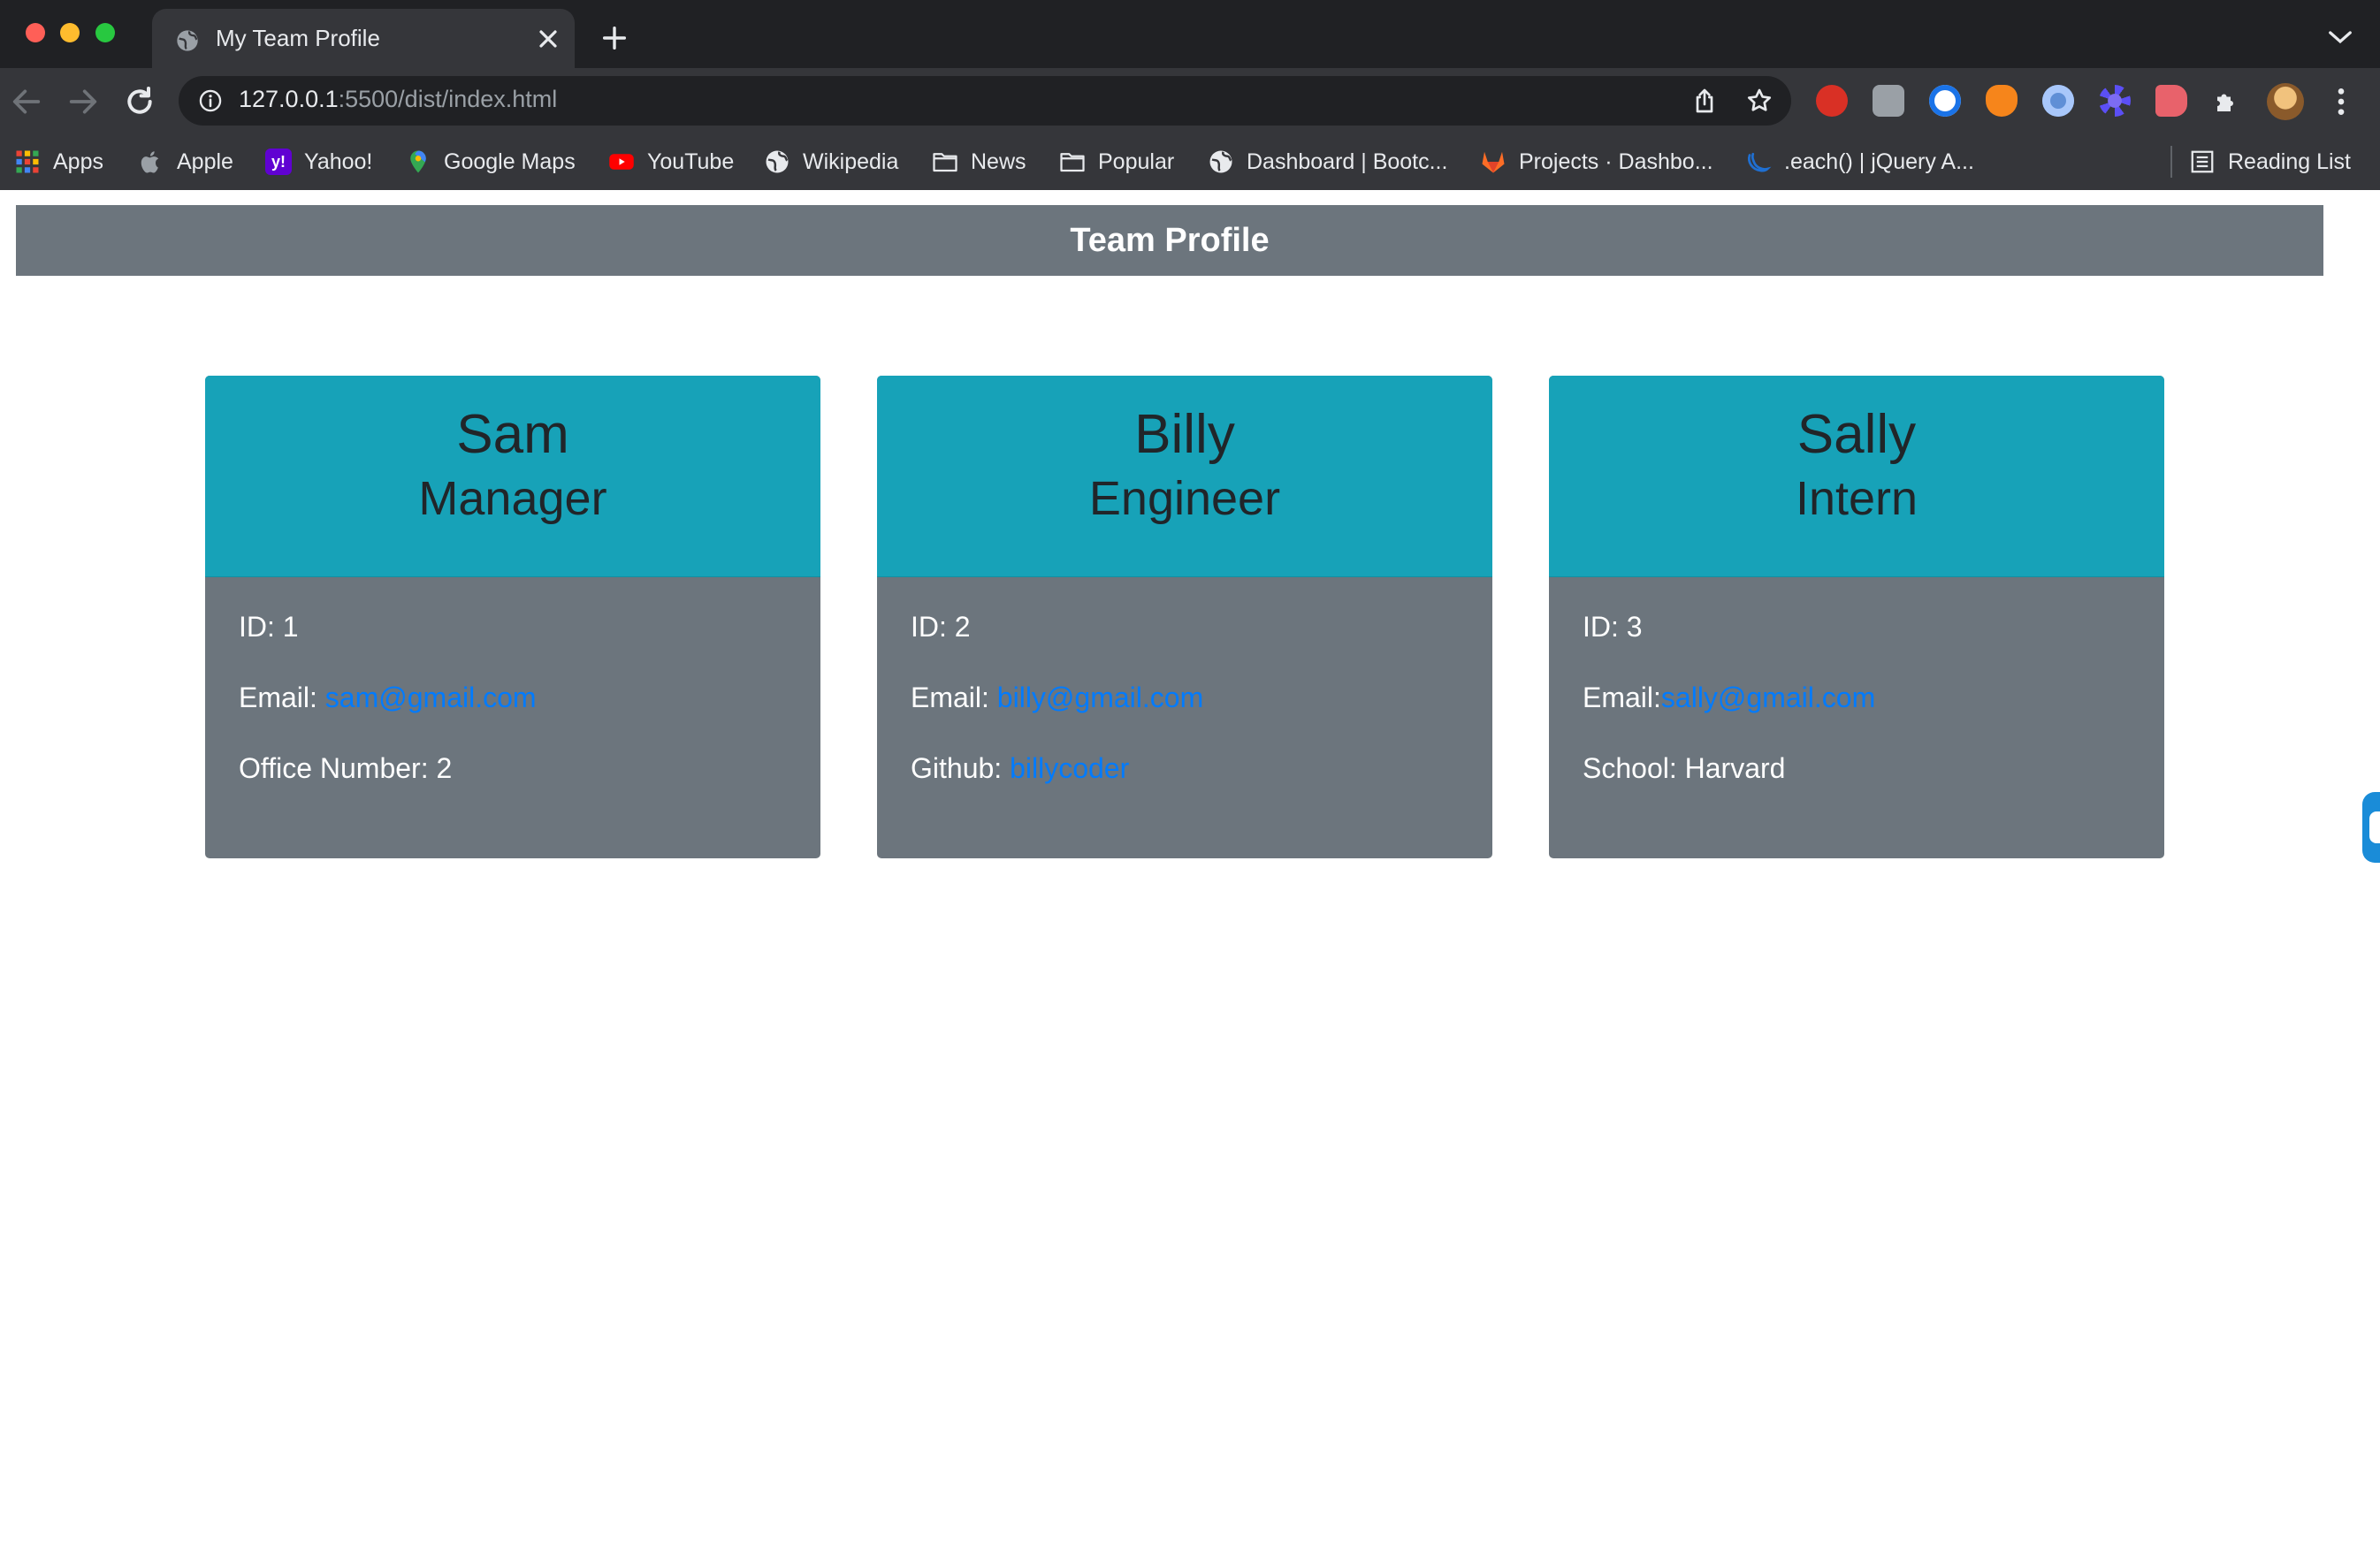 The width and height of the screenshot is (2380, 1554). I want to click on puzzle-piece-icon, so click(2228, 101).